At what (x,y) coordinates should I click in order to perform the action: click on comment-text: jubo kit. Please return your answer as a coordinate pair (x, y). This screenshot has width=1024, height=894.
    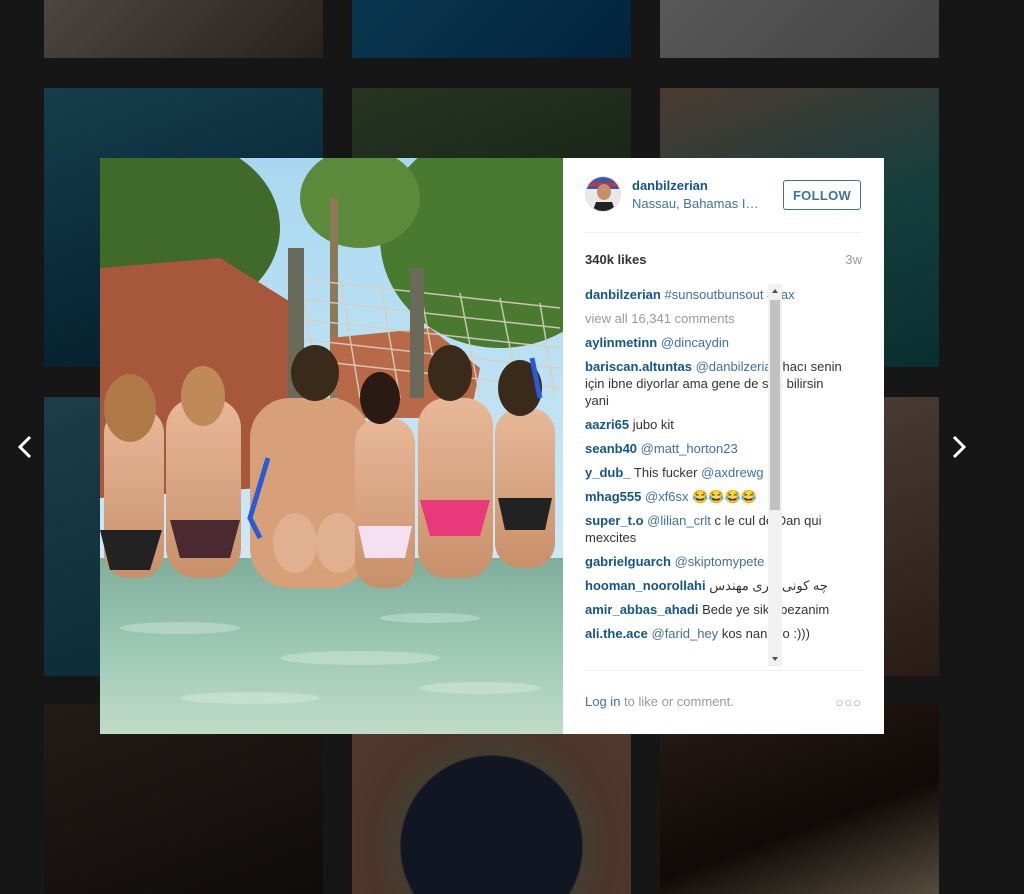
    Looking at the image, I should click on (653, 424).